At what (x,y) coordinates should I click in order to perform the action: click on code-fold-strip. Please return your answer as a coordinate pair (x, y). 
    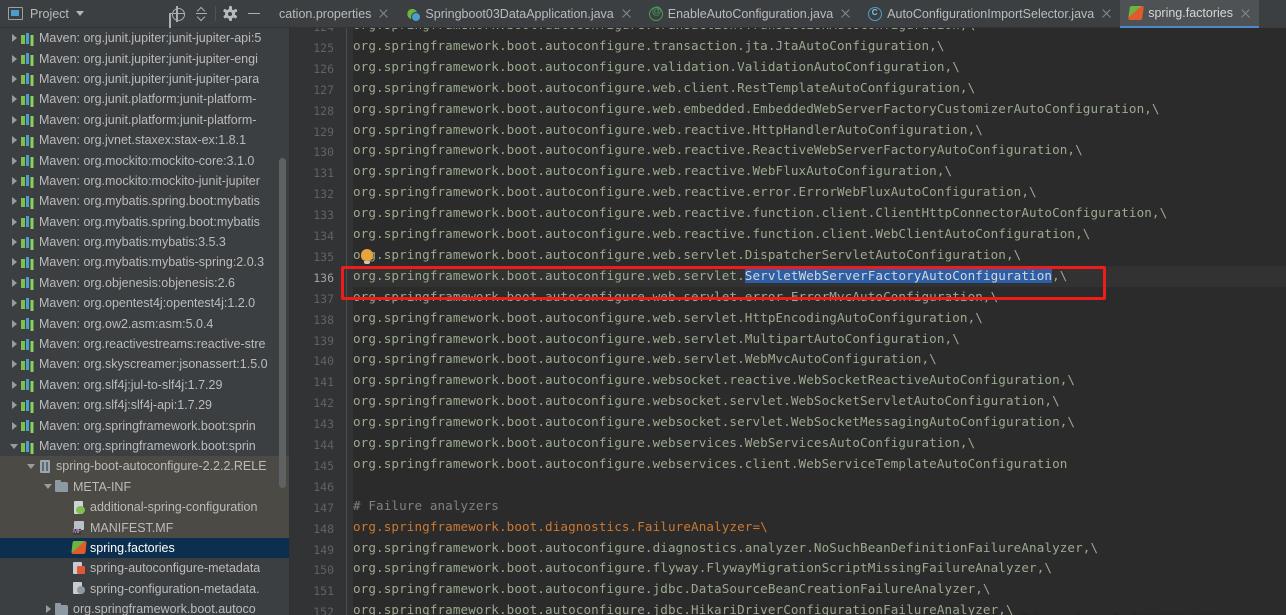
    Looking at the image, I should click on (347, 321).